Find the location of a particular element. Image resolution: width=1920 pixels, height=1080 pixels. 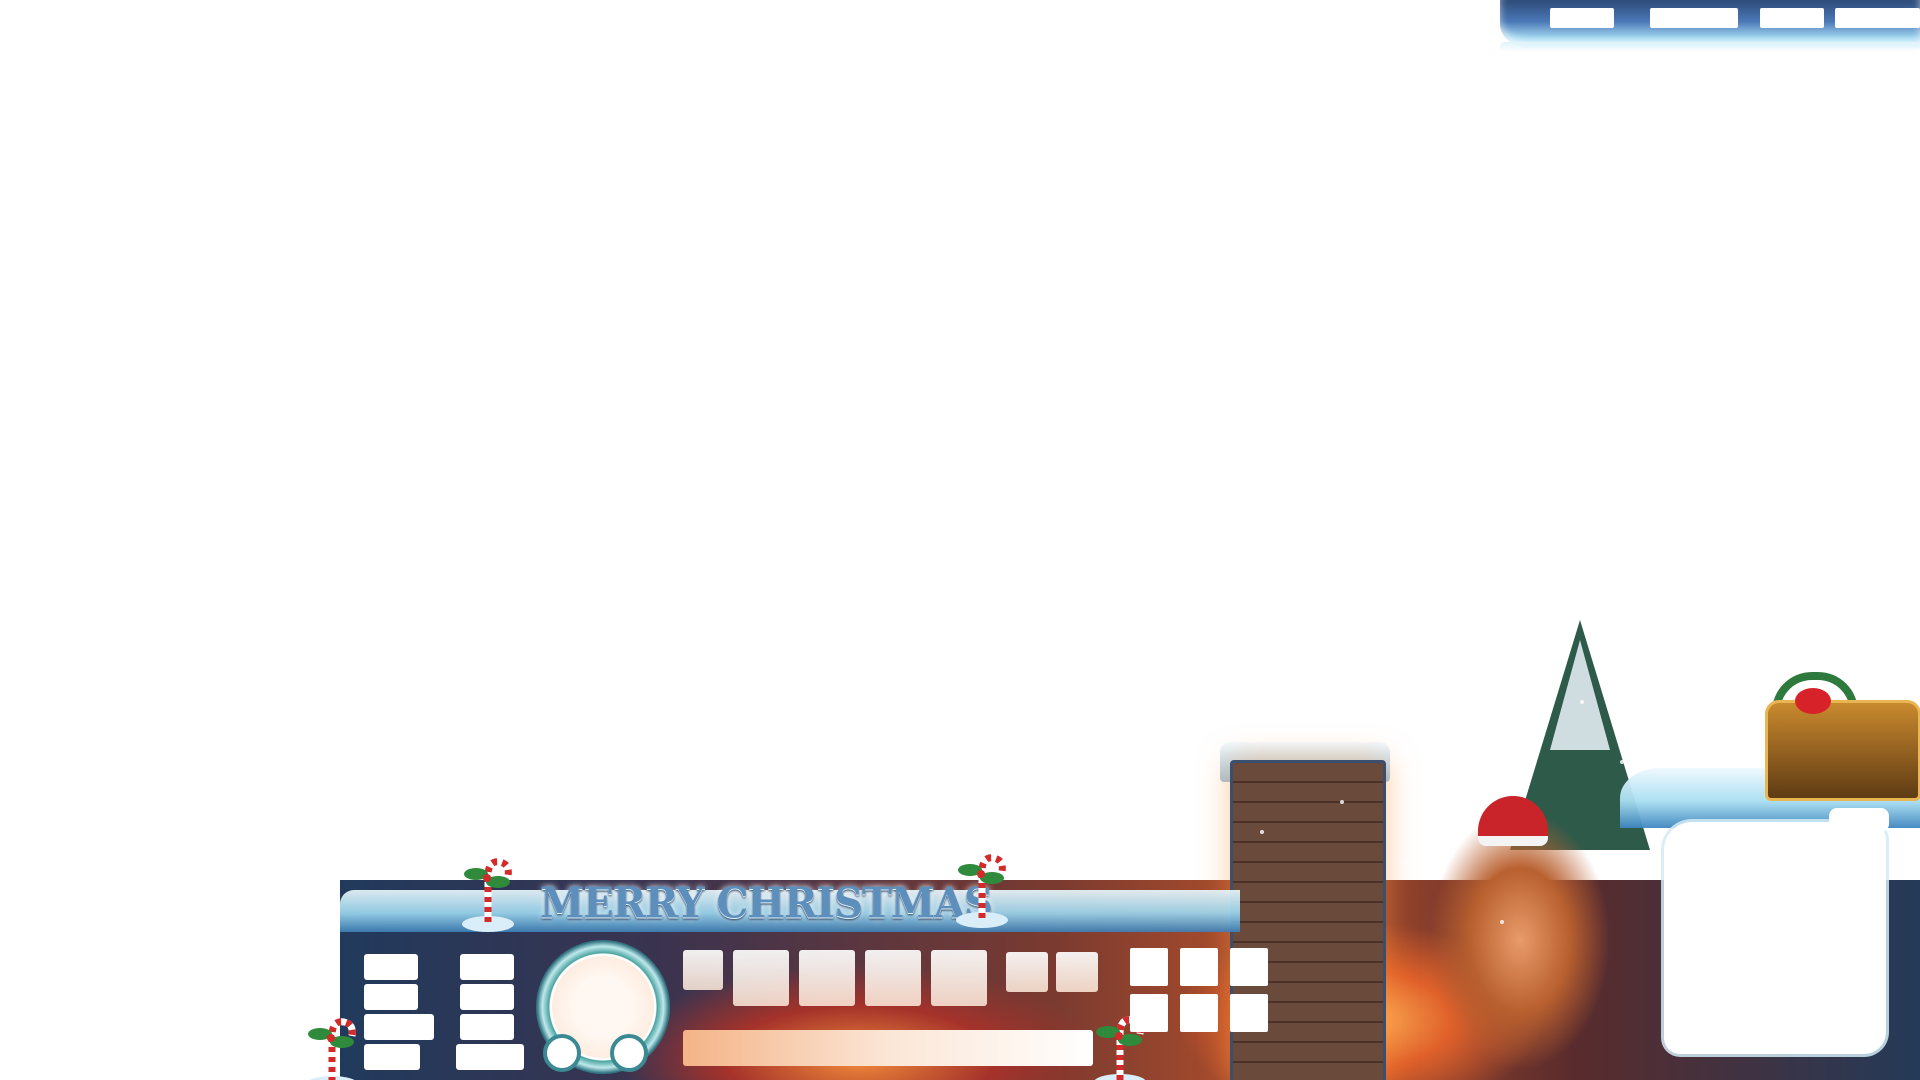

ability-slot-r is located at coordinates (959, 978).